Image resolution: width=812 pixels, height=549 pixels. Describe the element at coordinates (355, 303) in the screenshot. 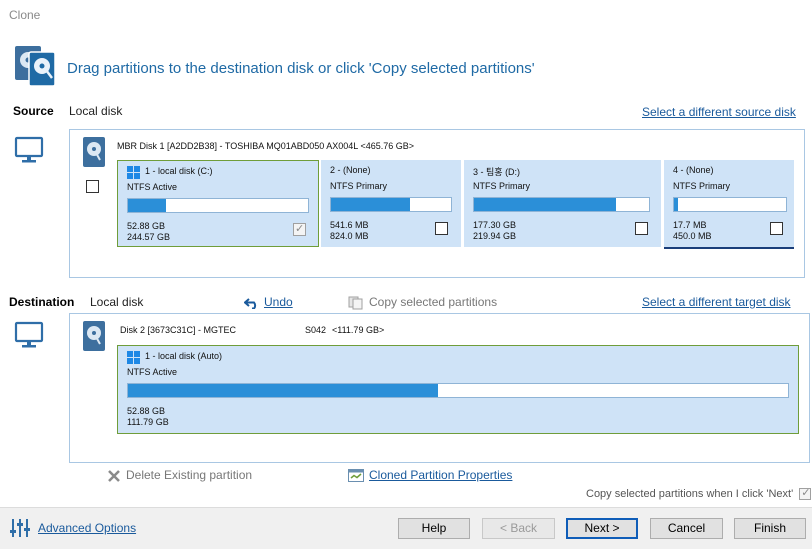

I see `copy-icon` at that location.